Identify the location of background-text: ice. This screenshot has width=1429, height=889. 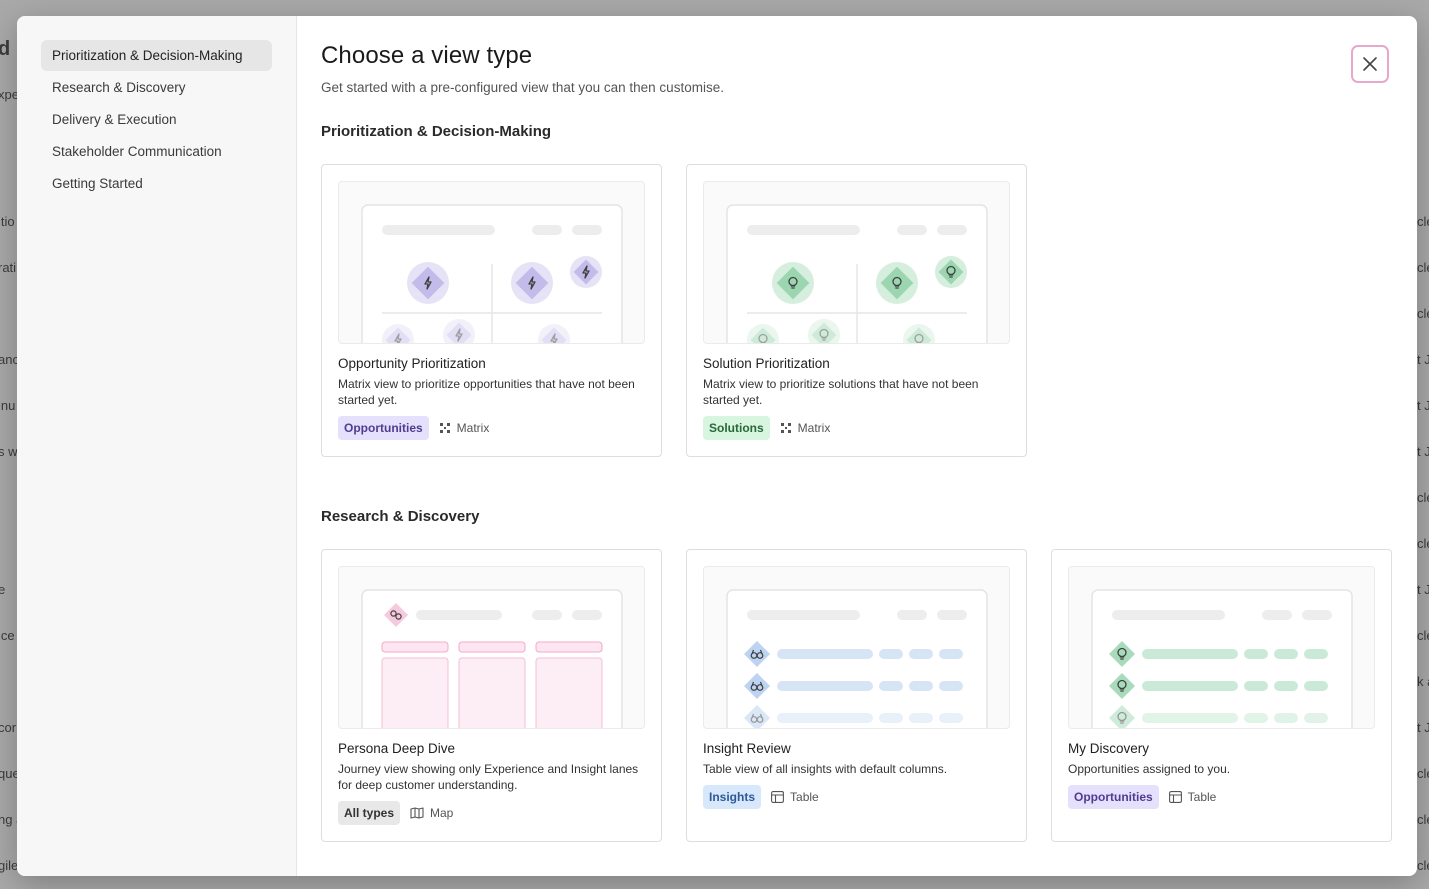
(7, 635).